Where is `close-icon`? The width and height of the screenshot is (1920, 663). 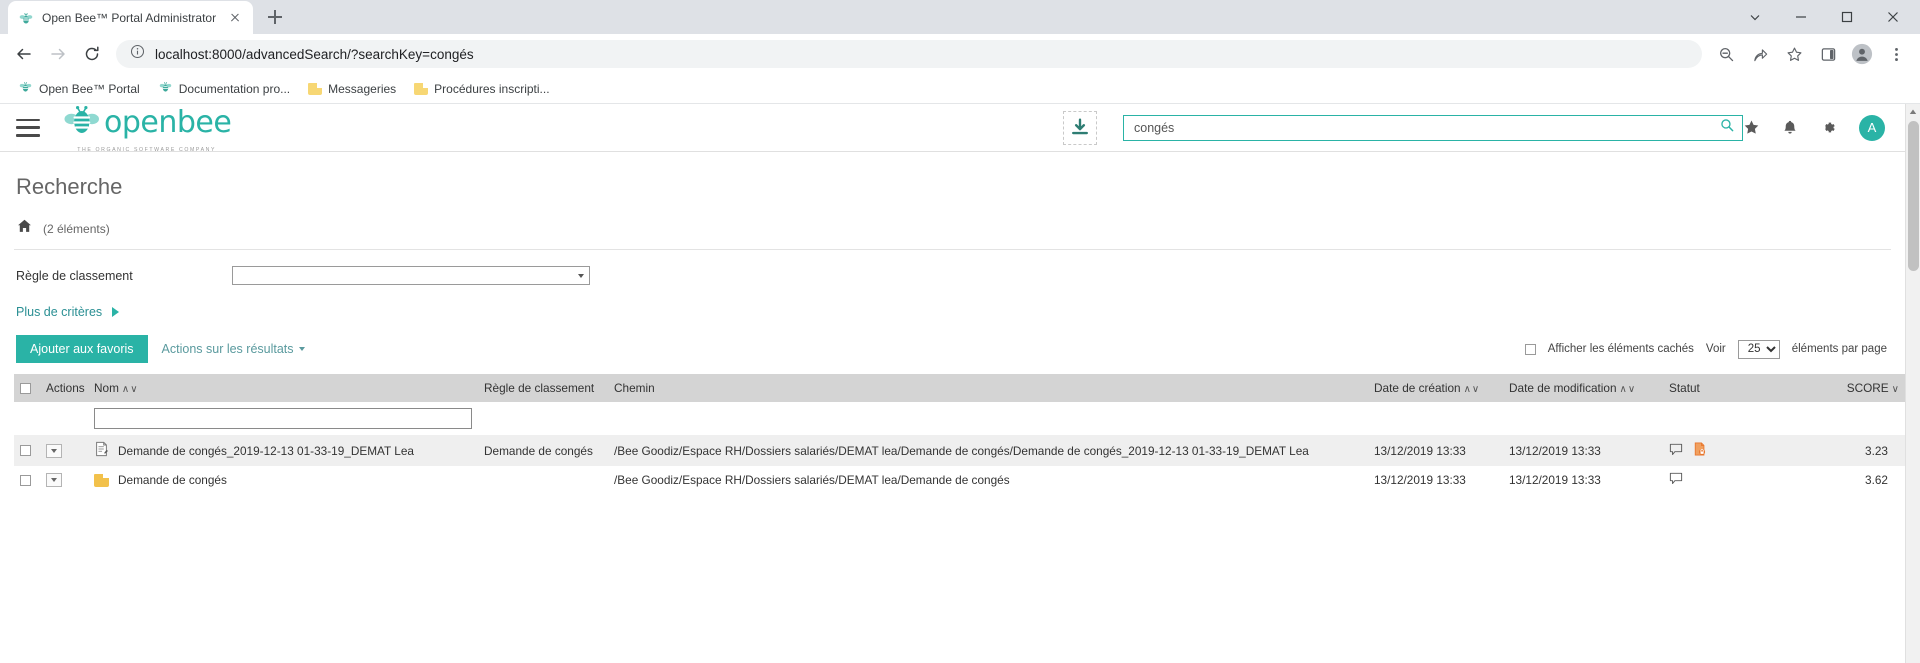 close-icon is located at coordinates (235, 18).